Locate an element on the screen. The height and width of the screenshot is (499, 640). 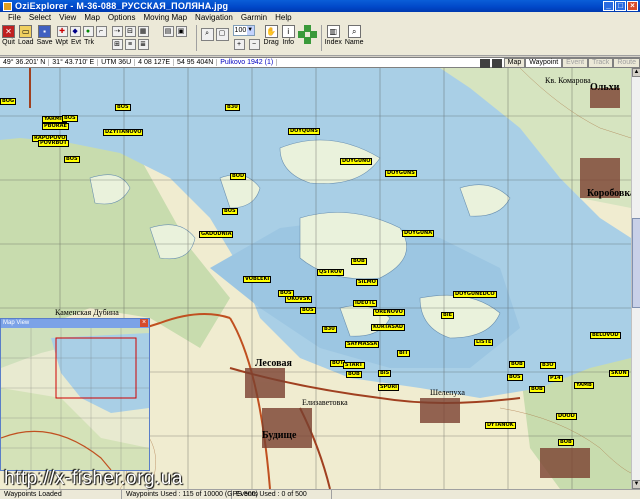
waypoint-label: BIS is located at coordinates (385, 373).